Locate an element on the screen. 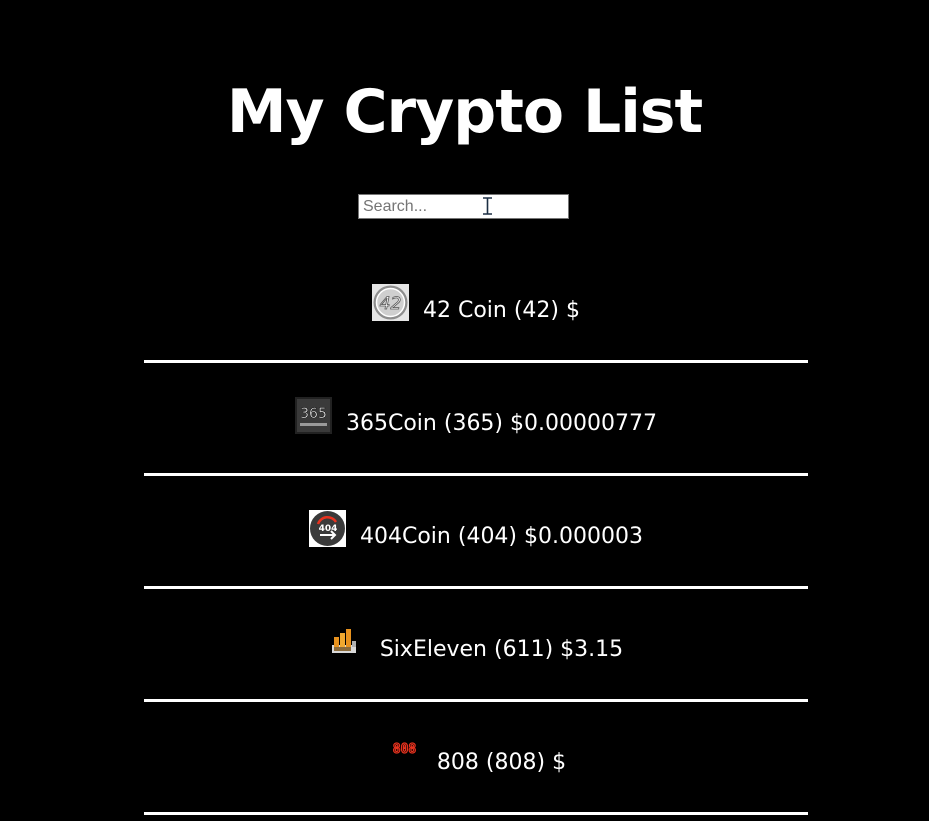 The width and height of the screenshot is (929, 821). svg-text: 404 is located at coordinates (328, 529).